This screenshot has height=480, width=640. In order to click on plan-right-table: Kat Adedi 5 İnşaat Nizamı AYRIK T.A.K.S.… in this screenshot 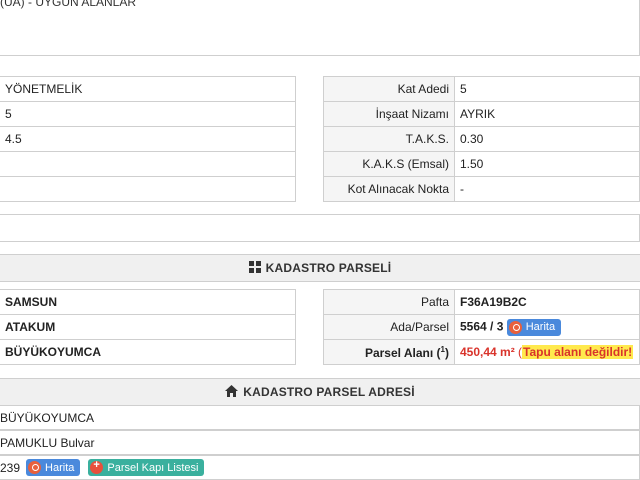, I will do `click(481, 139)`.